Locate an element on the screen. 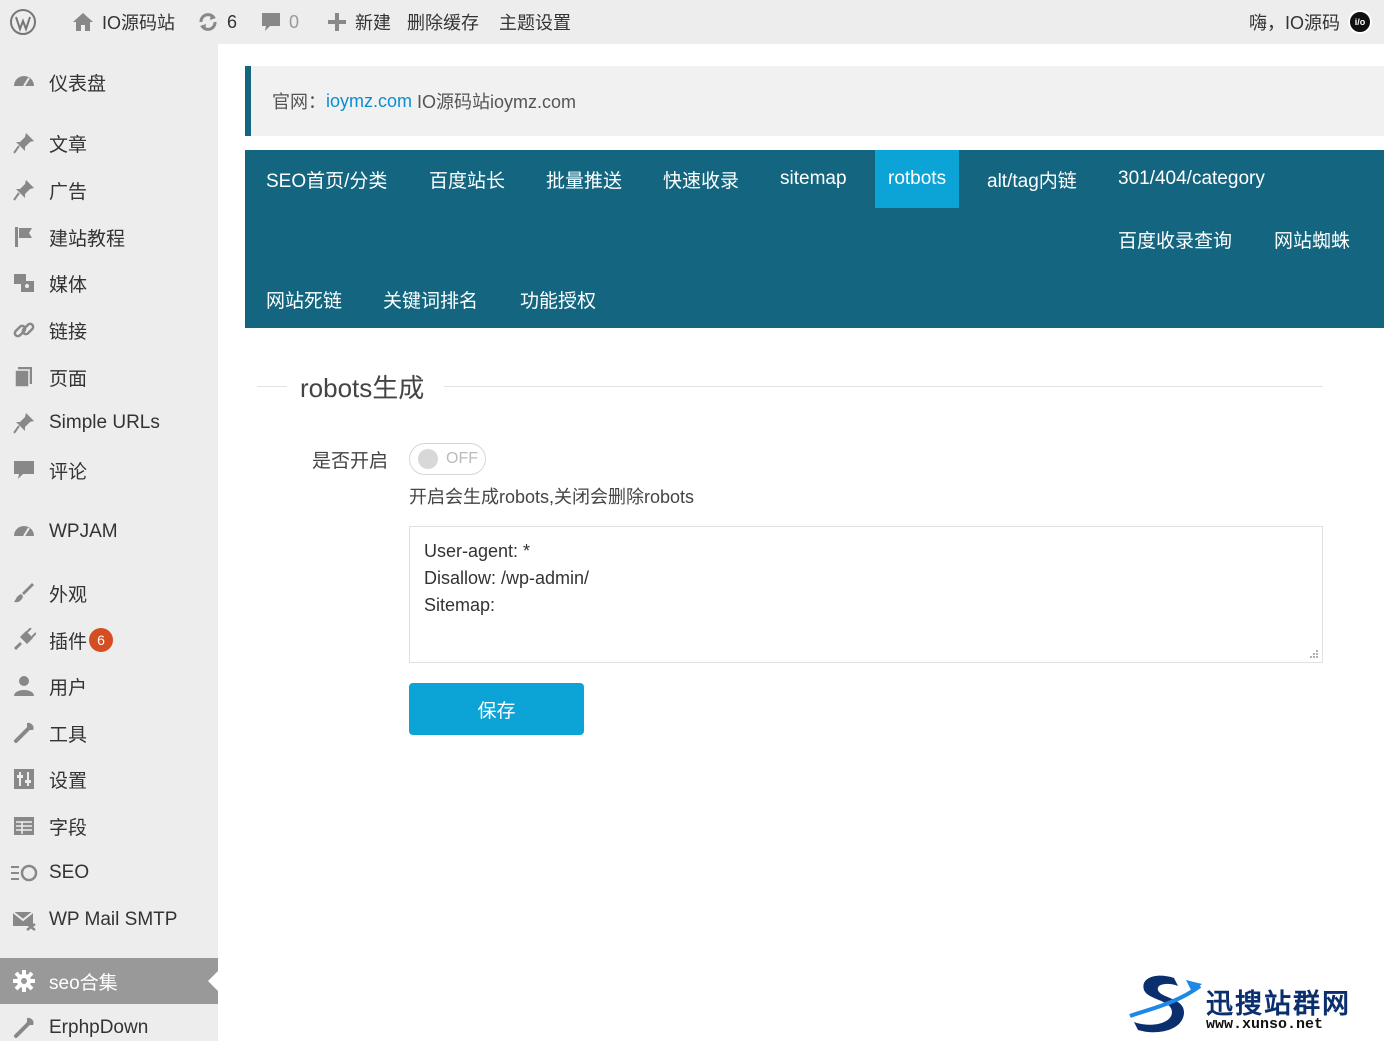 The image size is (1384, 1041). comments-link: 0 is located at coordinates (278, 22).